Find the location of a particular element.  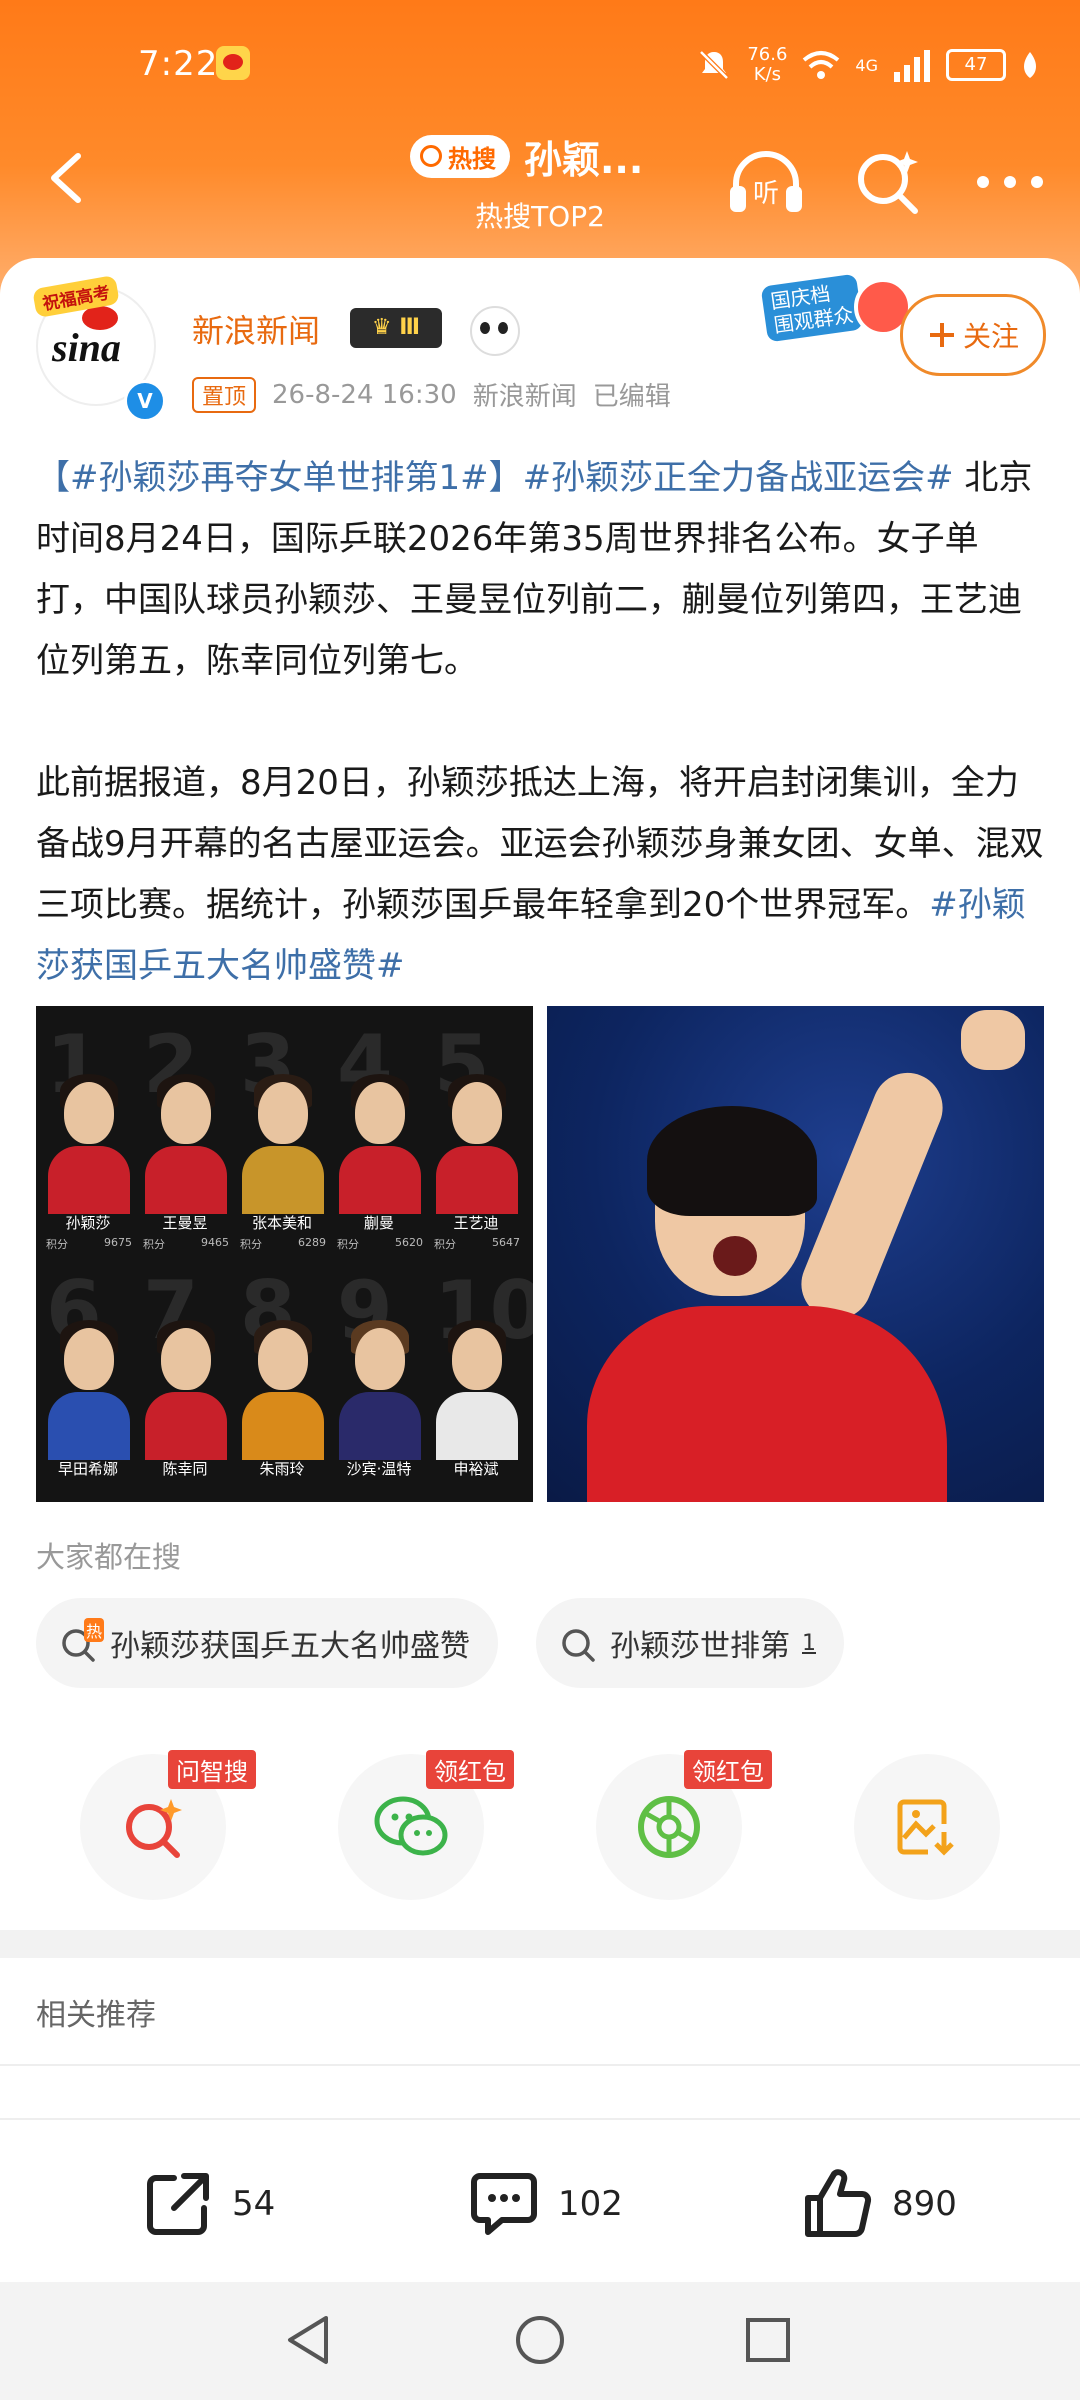

share-moments-action: 领红包 is located at coordinates (684, 1825).